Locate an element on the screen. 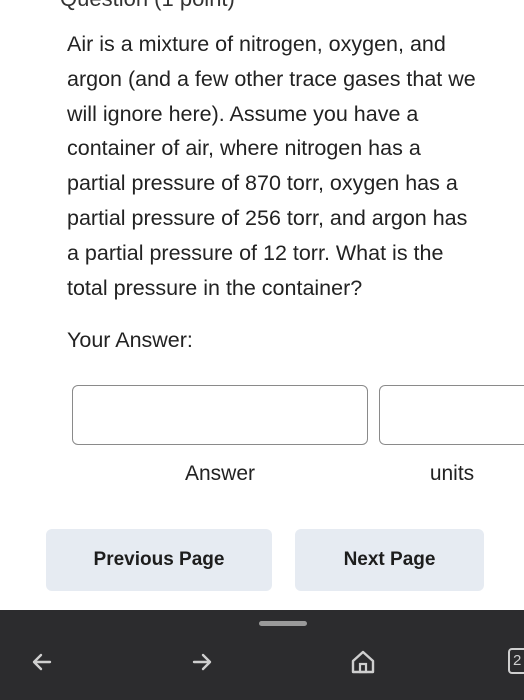 The height and width of the screenshot is (700, 524). units-field-label: units is located at coordinates (452, 473).